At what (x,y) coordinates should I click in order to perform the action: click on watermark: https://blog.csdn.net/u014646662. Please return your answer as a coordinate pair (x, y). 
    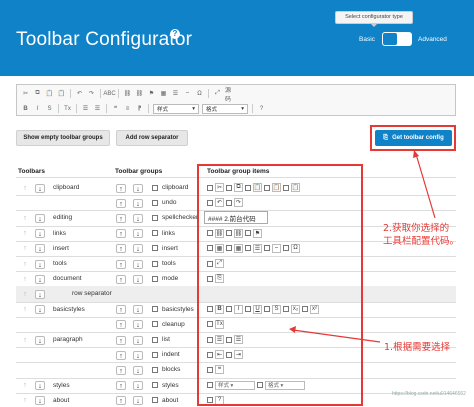
    Looking at the image, I should click on (429, 394).